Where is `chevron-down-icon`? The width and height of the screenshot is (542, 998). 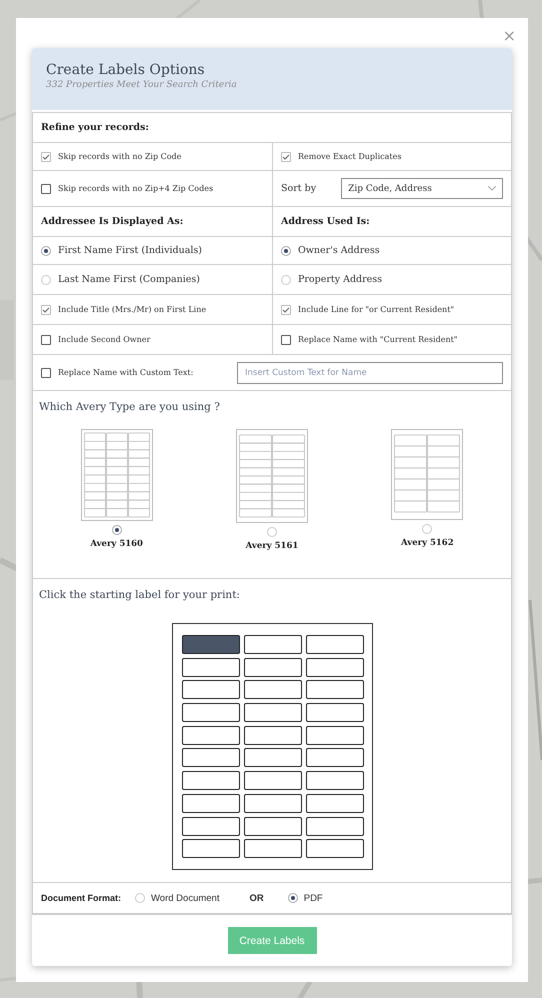
chevron-down-icon is located at coordinates (492, 188).